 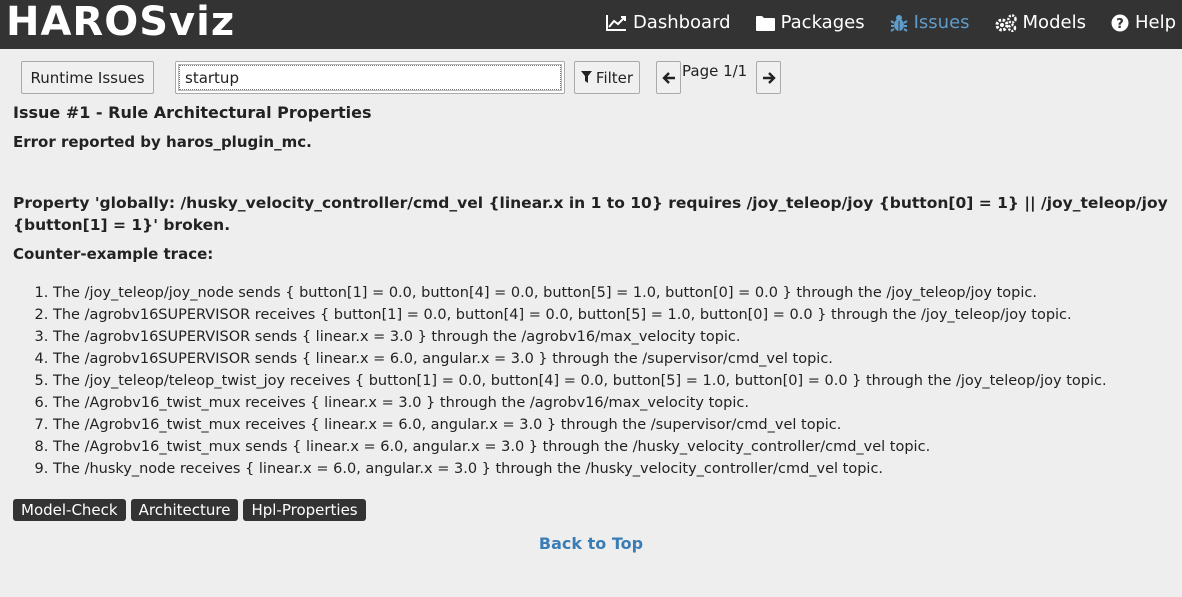 What do you see at coordinates (593, 510) in the screenshot?
I see `issue-tags: Model-Check Architecture Hpl-Properties` at bounding box center [593, 510].